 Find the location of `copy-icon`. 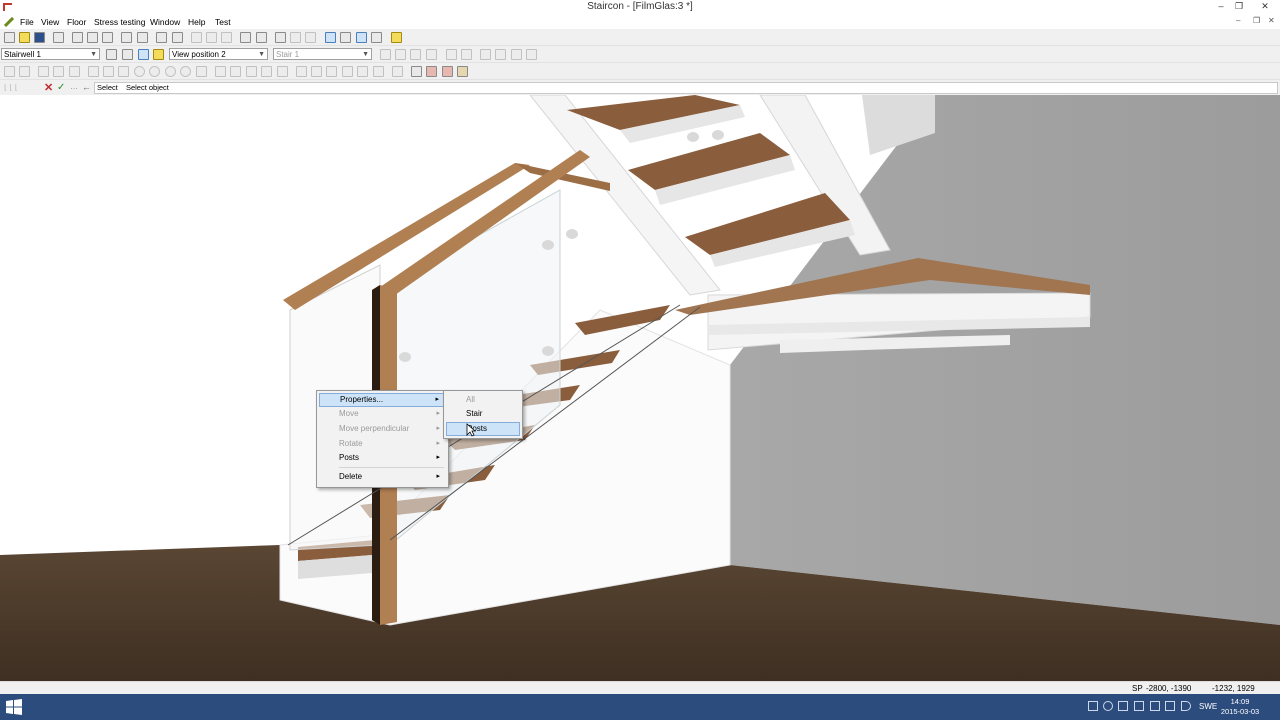

copy-icon is located at coordinates (211, 37).